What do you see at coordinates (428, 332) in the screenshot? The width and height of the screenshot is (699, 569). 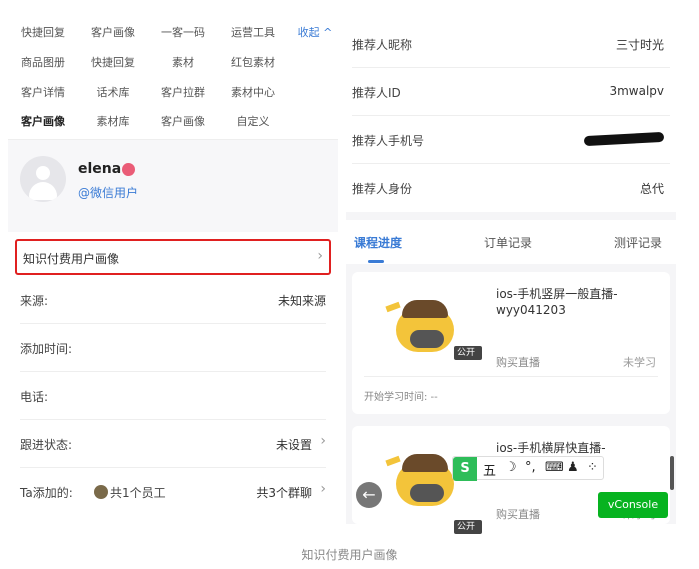 I see `course-thumbnail: 公开课` at bounding box center [428, 332].